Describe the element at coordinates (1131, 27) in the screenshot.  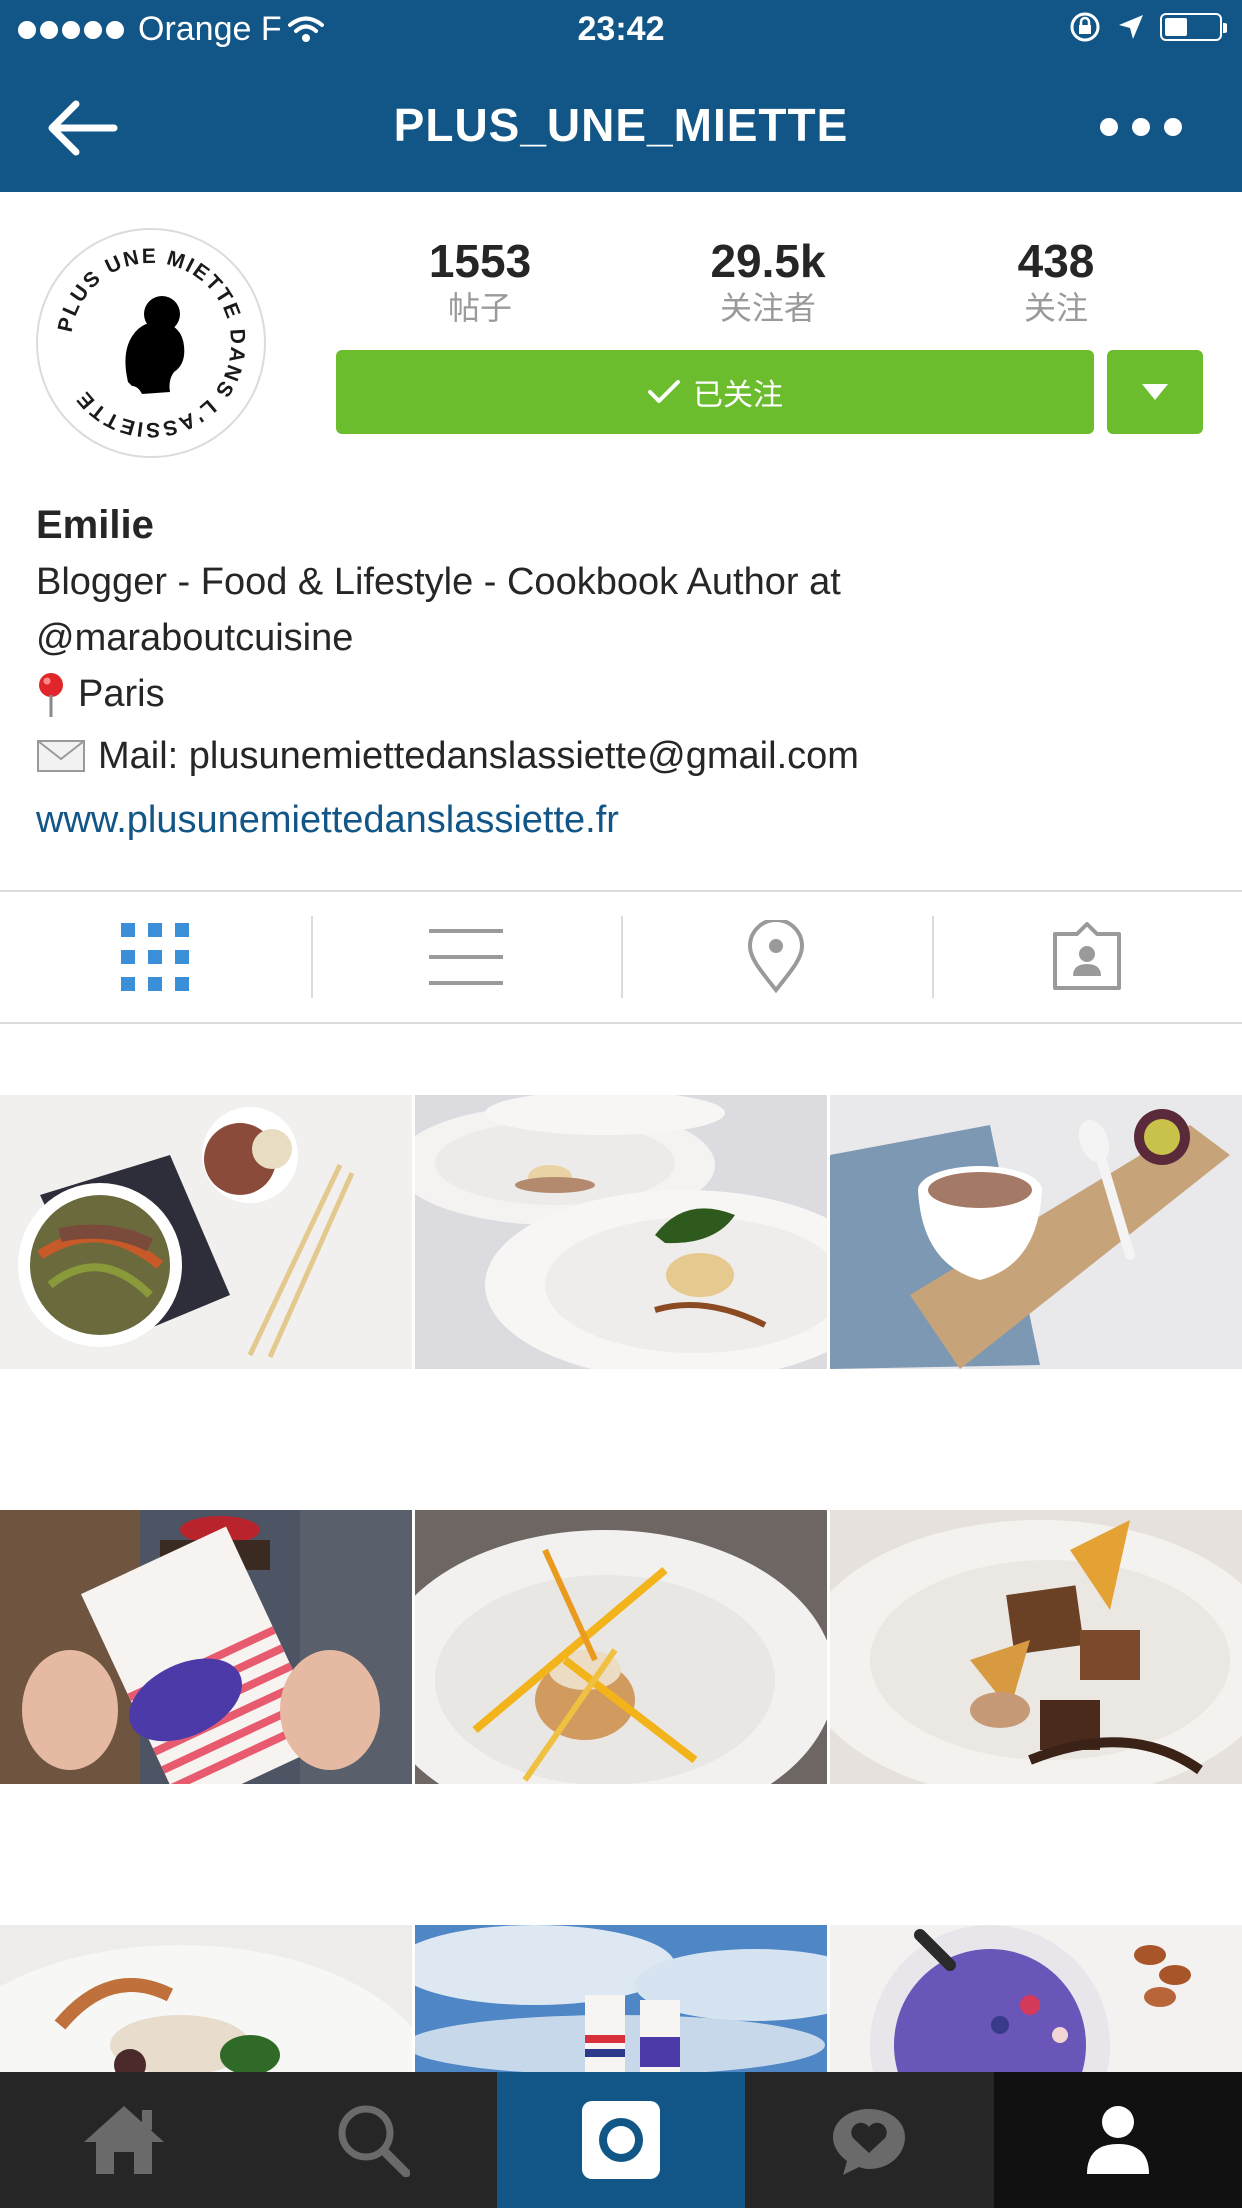
I see `location-arrow-icon` at that location.